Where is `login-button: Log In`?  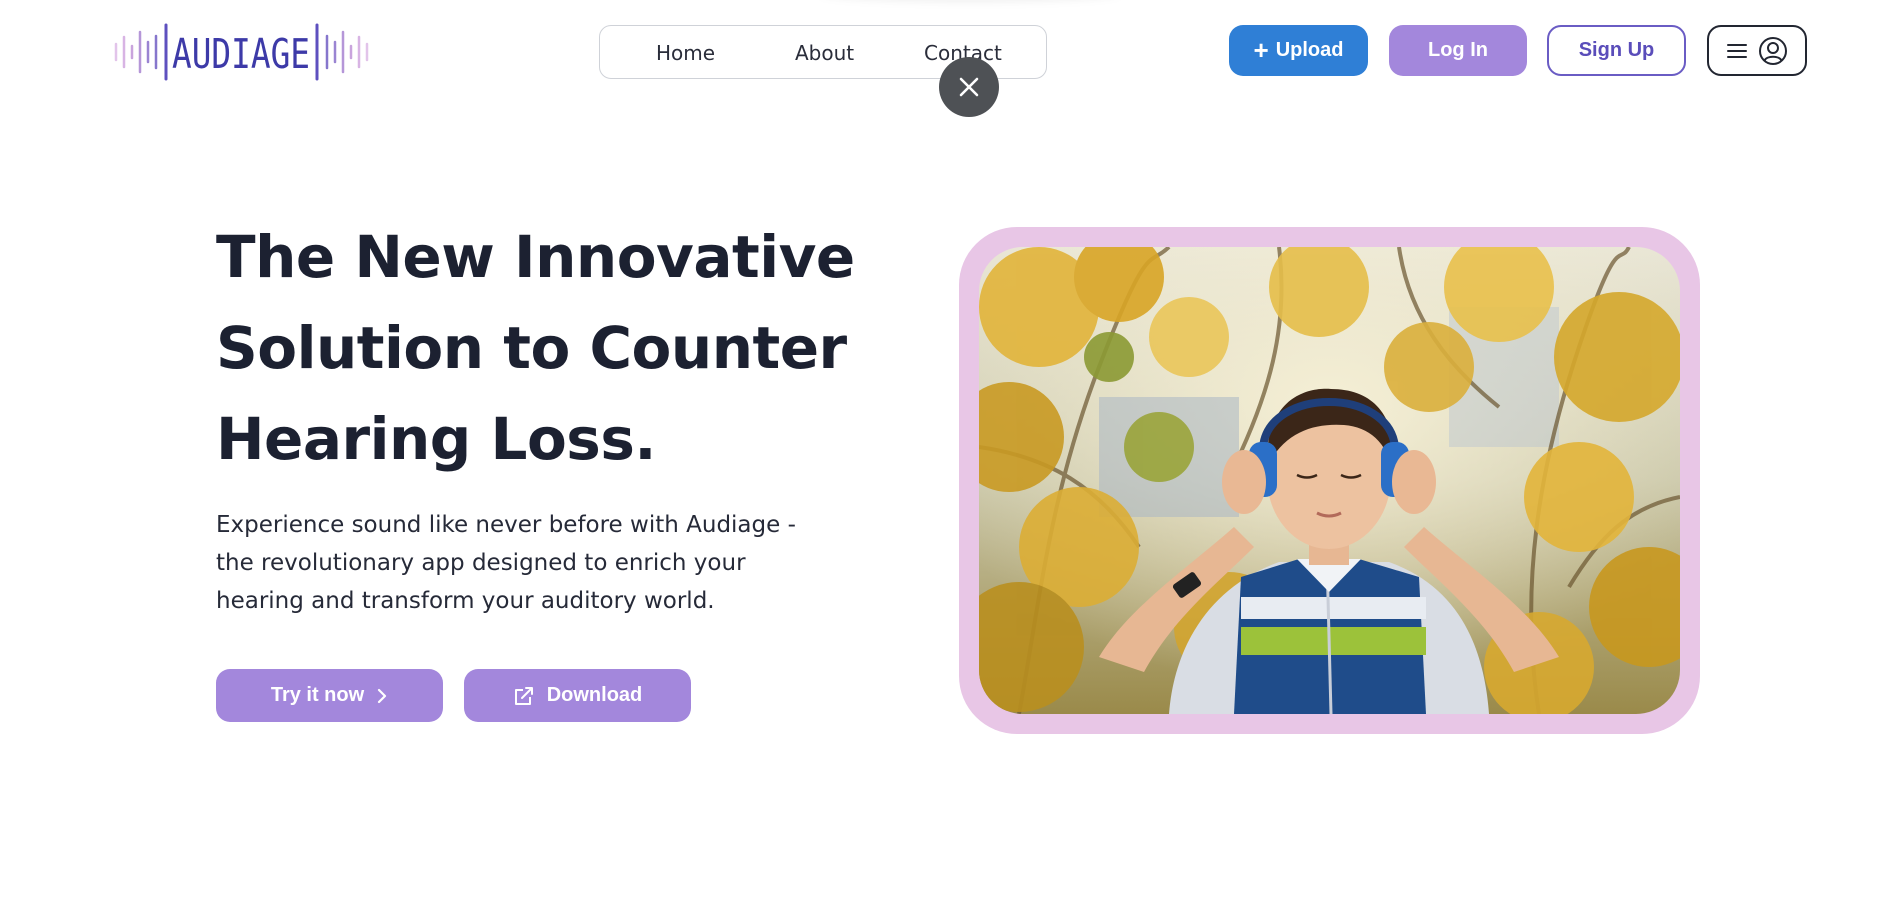
login-button: Log In is located at coordinates (1458, 50).